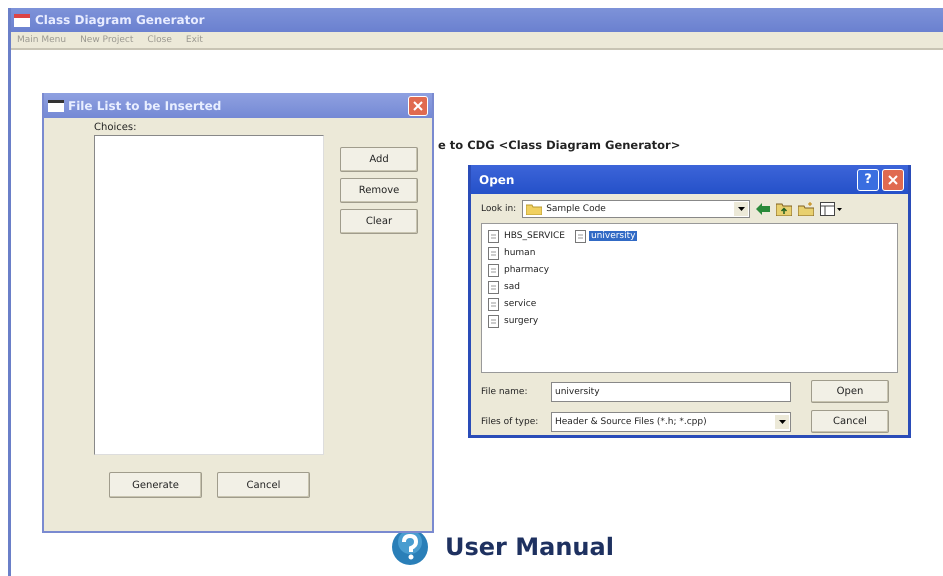 Image resolution: width=943 pixels, height=576 pixels. Describe the element at coordinates (498, 209) in the screenshot. I see `look-in-label: Look in:` at that location.